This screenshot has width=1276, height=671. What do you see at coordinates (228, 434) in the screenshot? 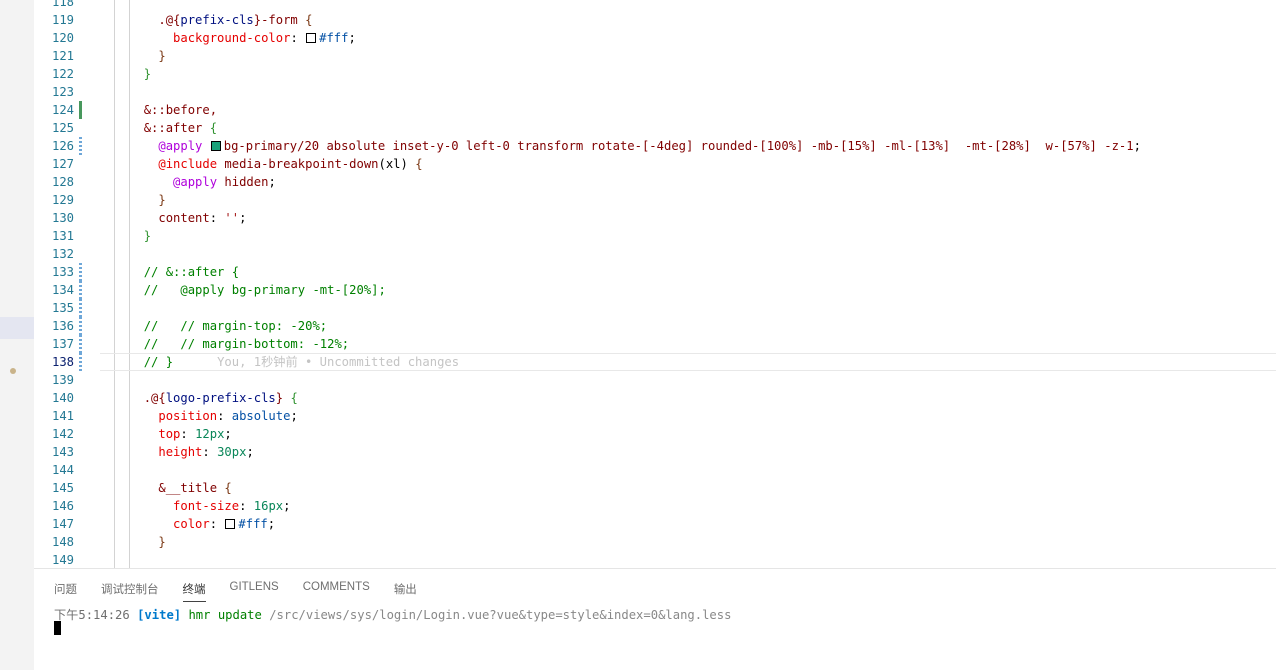
I see `code-token: ;` at bounding box center [228, 434].